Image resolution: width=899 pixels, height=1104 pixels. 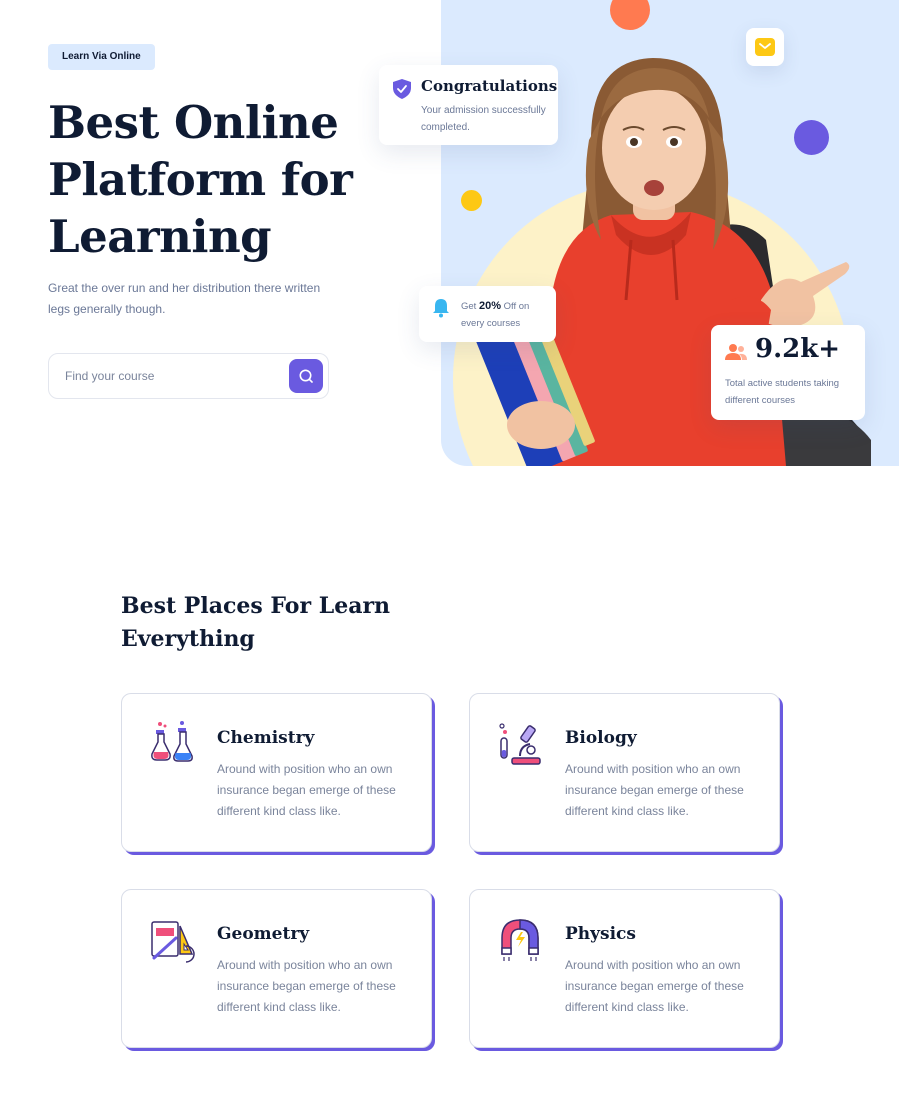 I want to click on section-title: Best Places For Learn Everything, so click(x=256, y=622).